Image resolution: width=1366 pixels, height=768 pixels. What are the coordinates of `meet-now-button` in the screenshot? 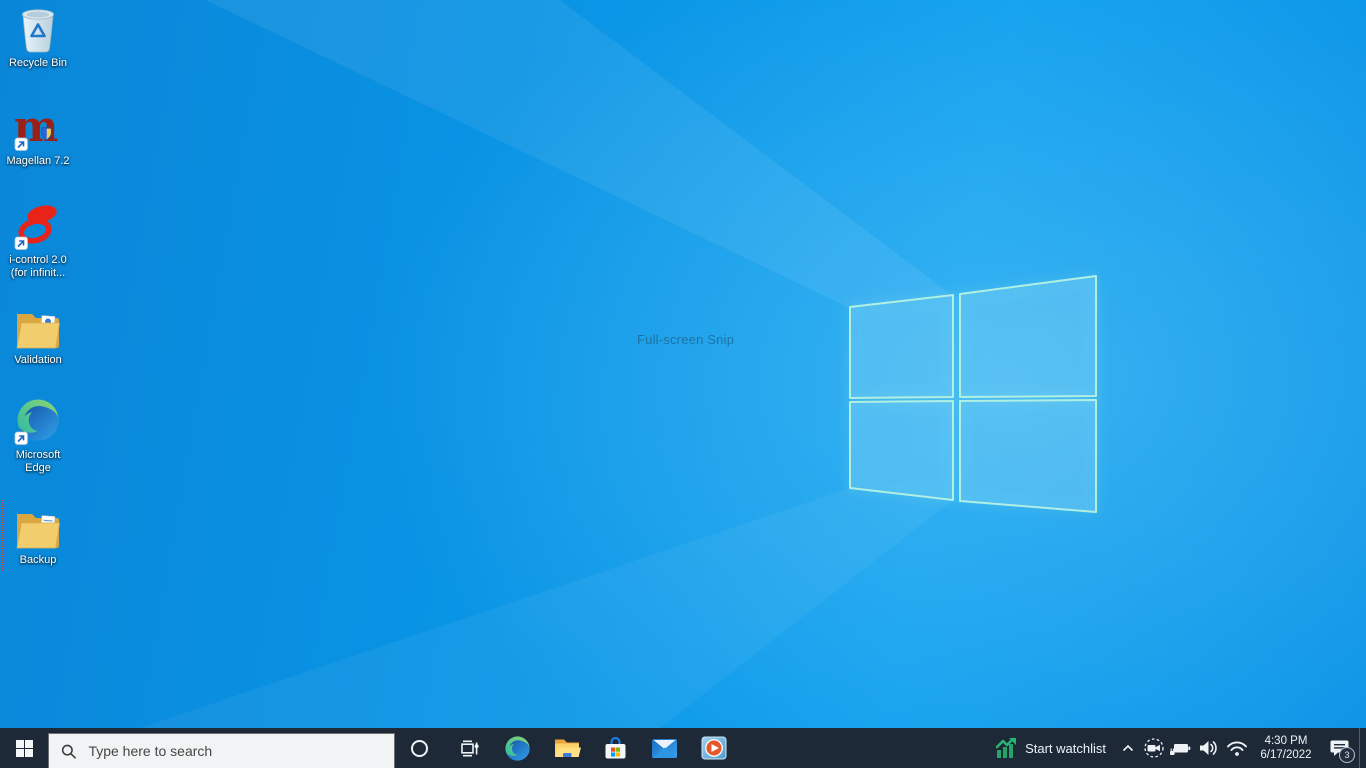 It's located at (1153, 748).